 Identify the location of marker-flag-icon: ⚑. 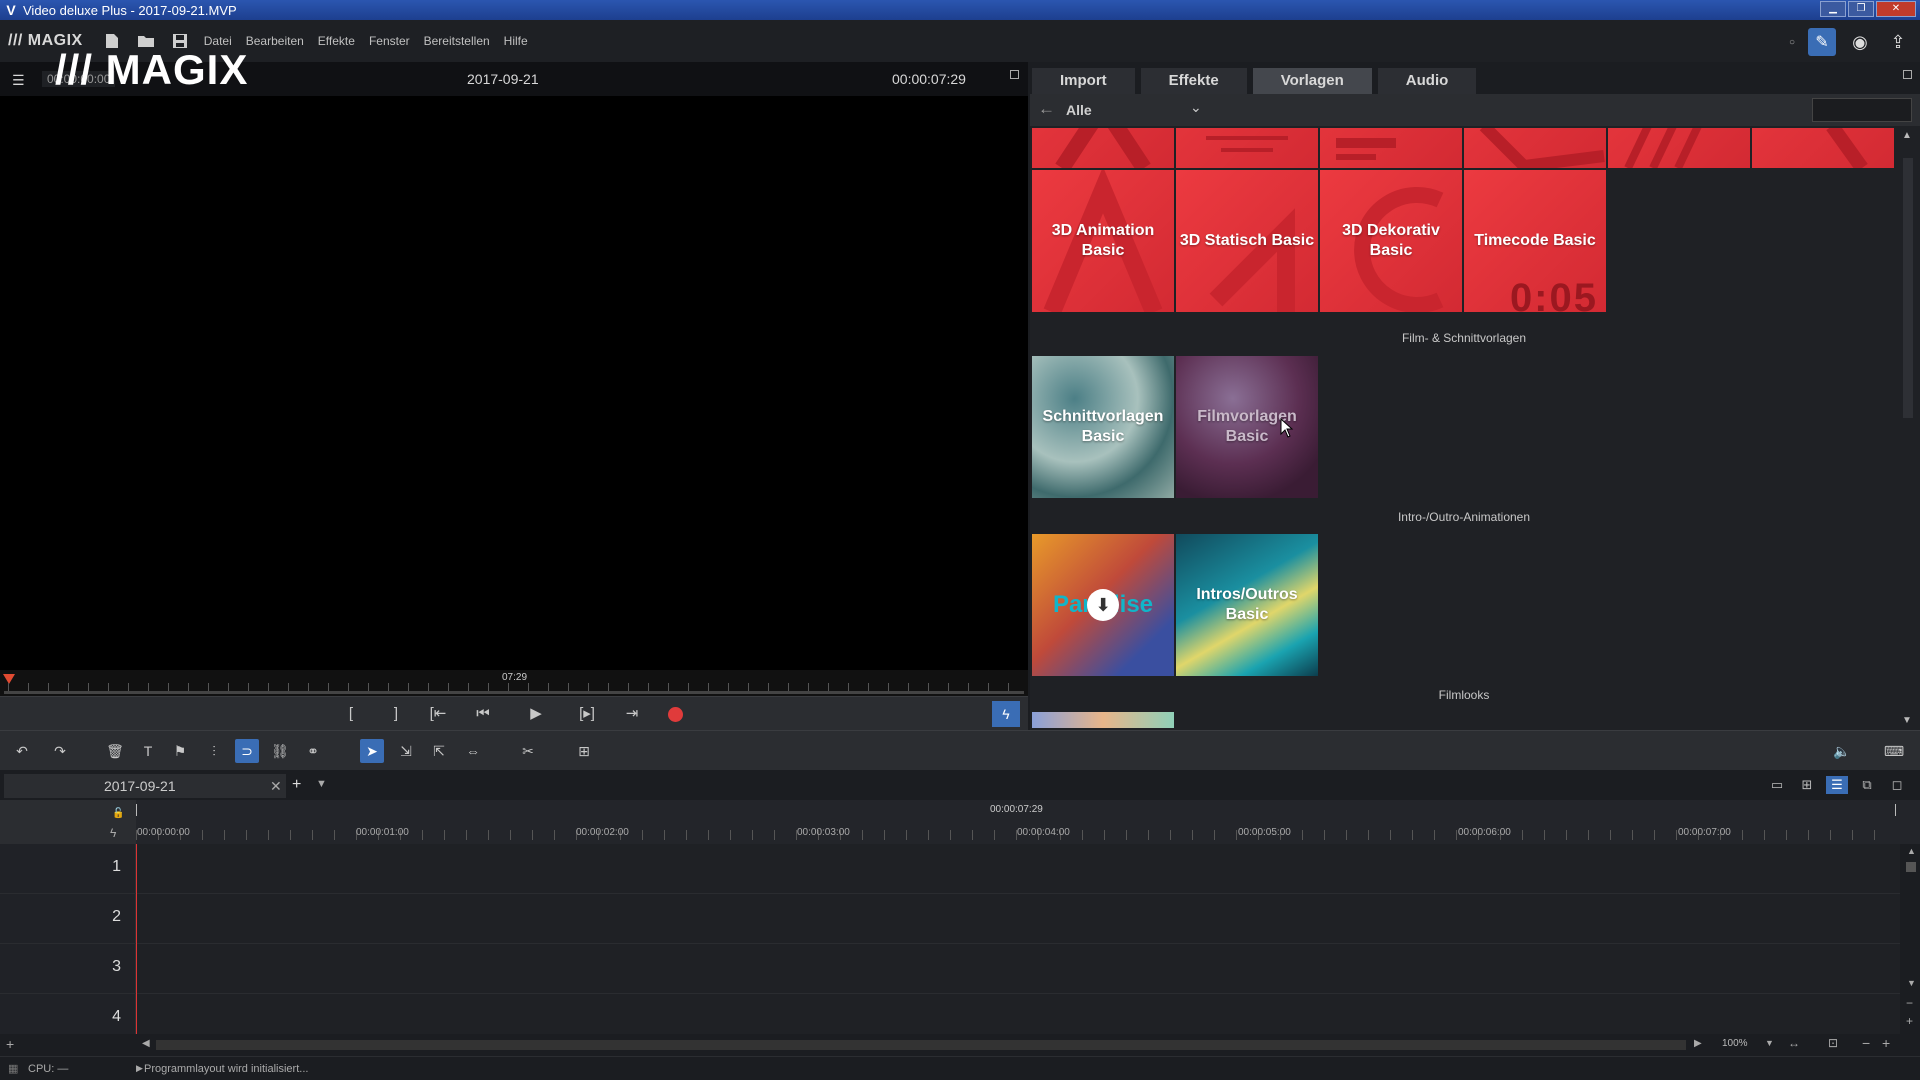
(180, 751).